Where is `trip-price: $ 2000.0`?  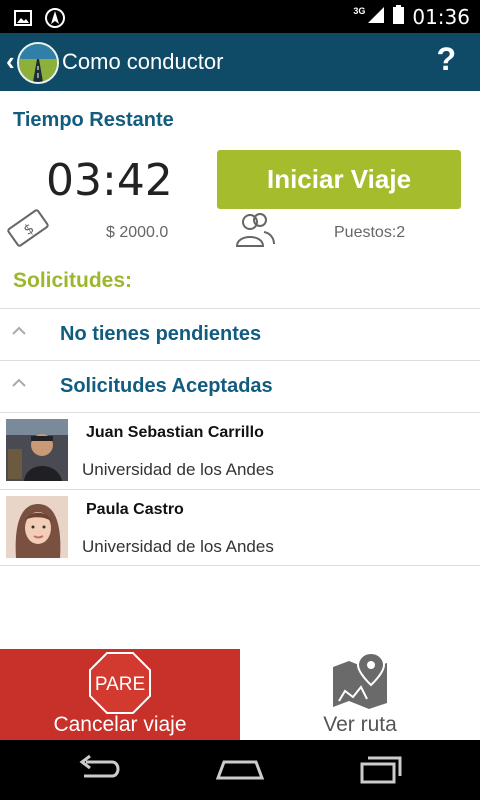
trip-price: $ 2000.0 is located at coordinates (137, 232).